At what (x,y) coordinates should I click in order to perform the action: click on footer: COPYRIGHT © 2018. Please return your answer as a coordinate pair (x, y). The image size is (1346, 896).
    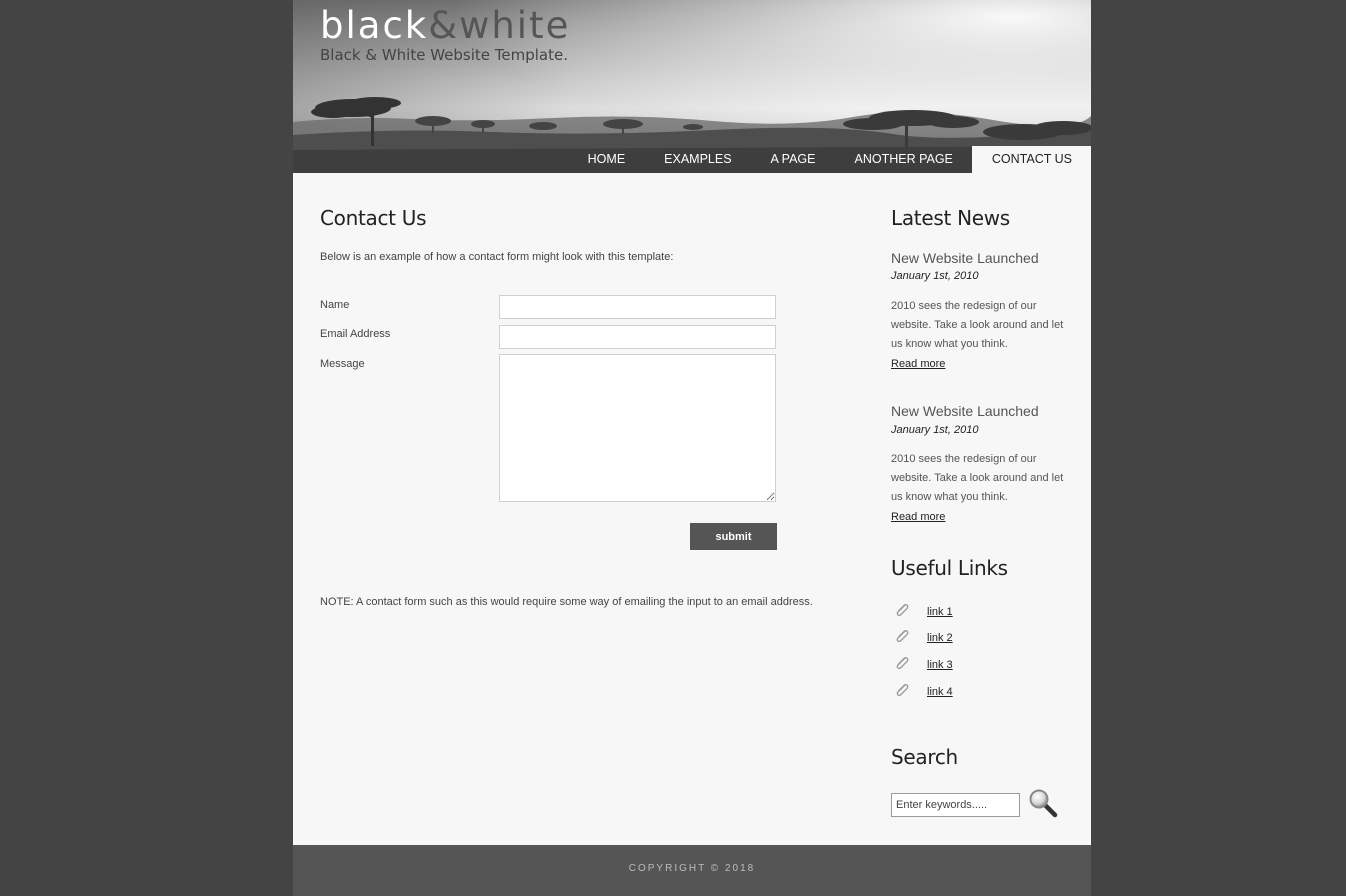
    Looking at the image, I should click on (692, 870).